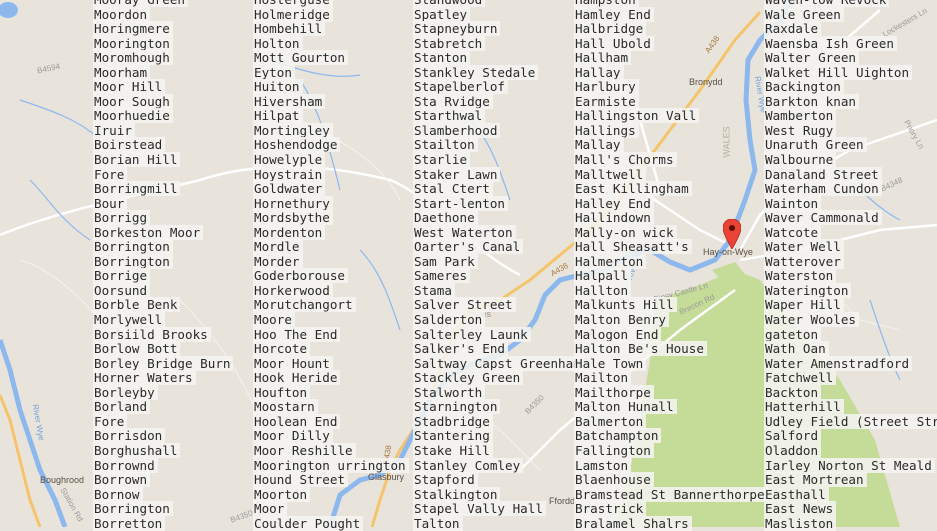  I want to click on place-name-item: Hallings, so click(671, 130).